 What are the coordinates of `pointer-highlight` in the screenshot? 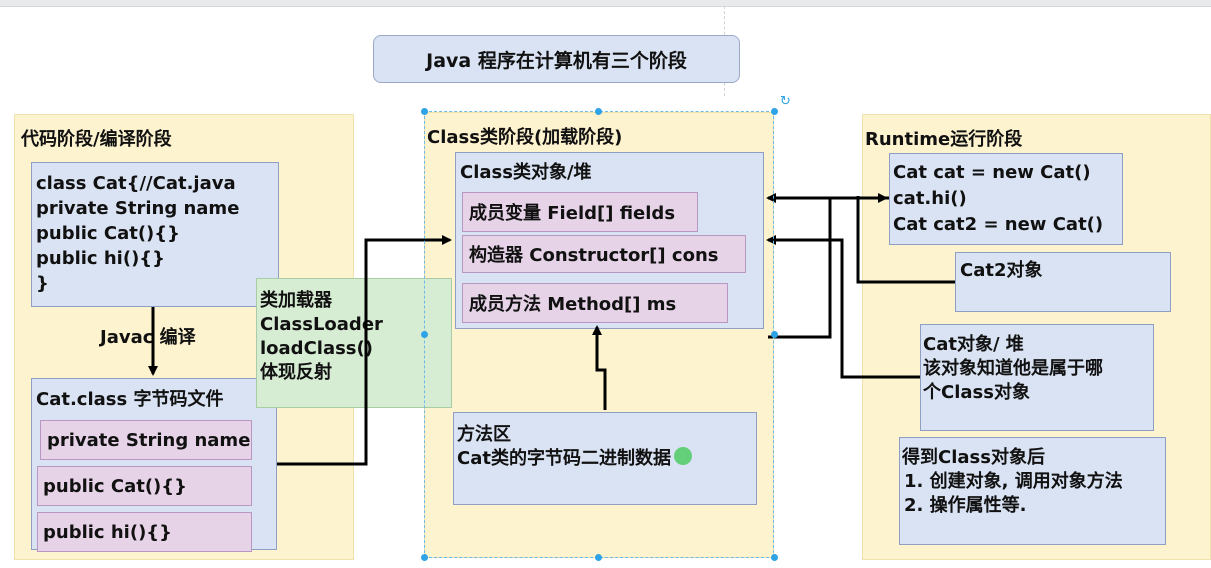 It's located at (683, 456).